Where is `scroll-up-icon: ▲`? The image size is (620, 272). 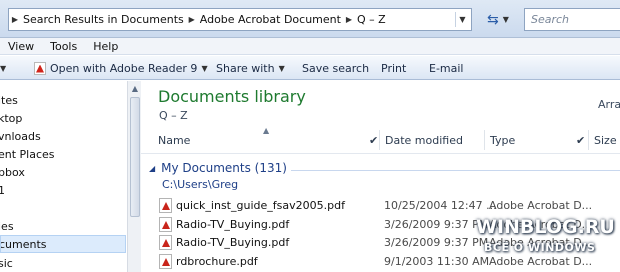 scroll-up-icon: ▲ is located at coordinates (135, 88).